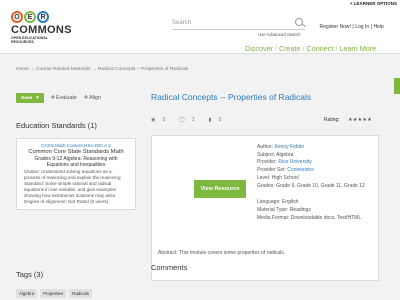  What do you see at coordinates (275, 154) in the screenshot?
I see `subject: Subject: Algebra` at bounding box center [275, 154].